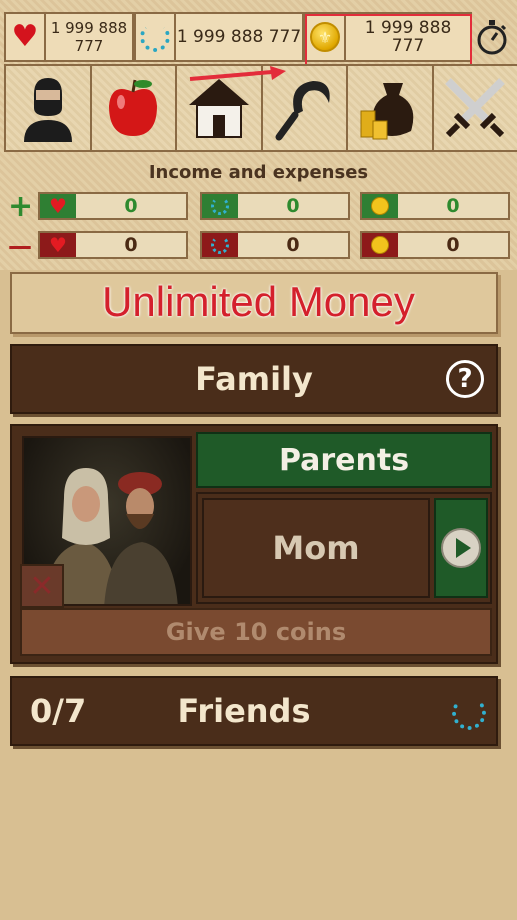 The width and height of the screenshot is (517, 920). Describe the element at coordinates (435, 245) in the screenshot. I see `expense-gold-cell: 0` at that location.